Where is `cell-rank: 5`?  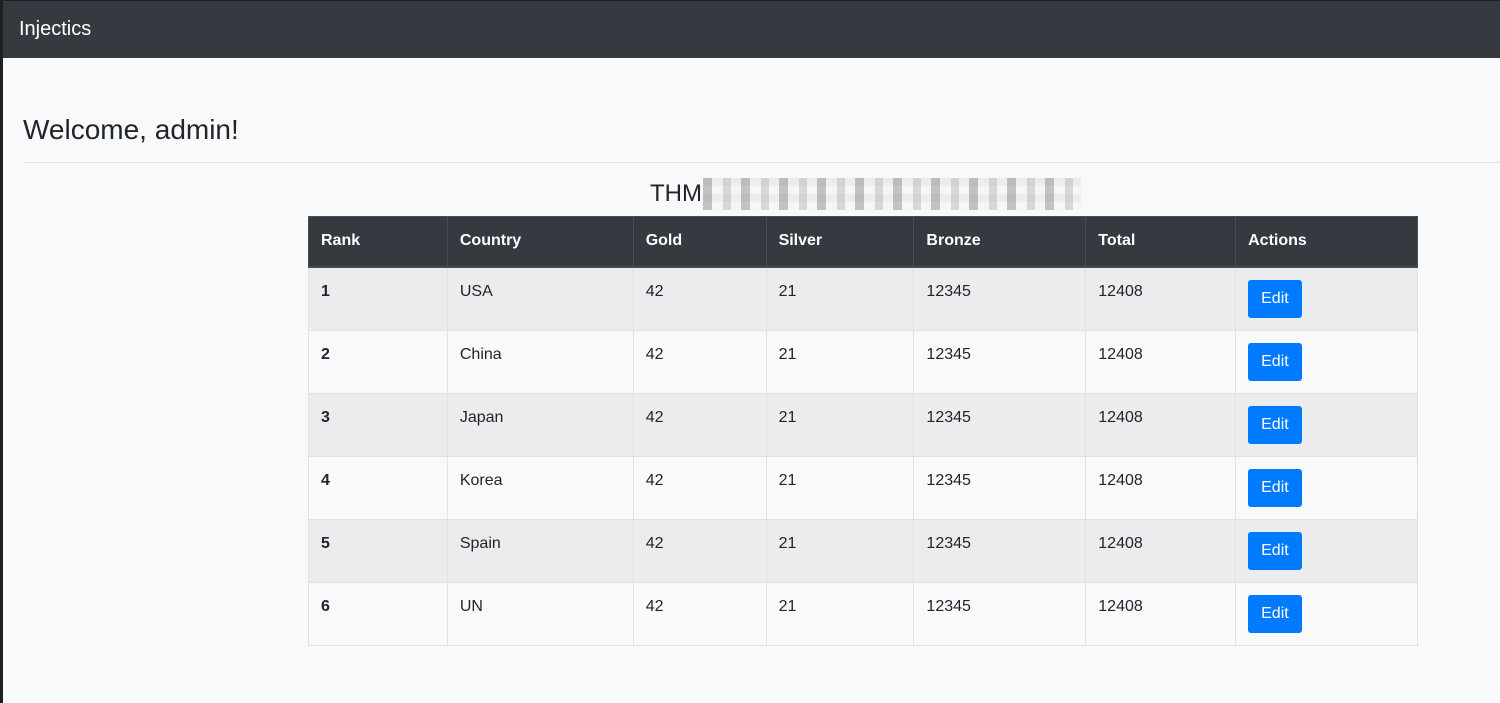 cell-rank: 5 is located at coordinates (378, 550).